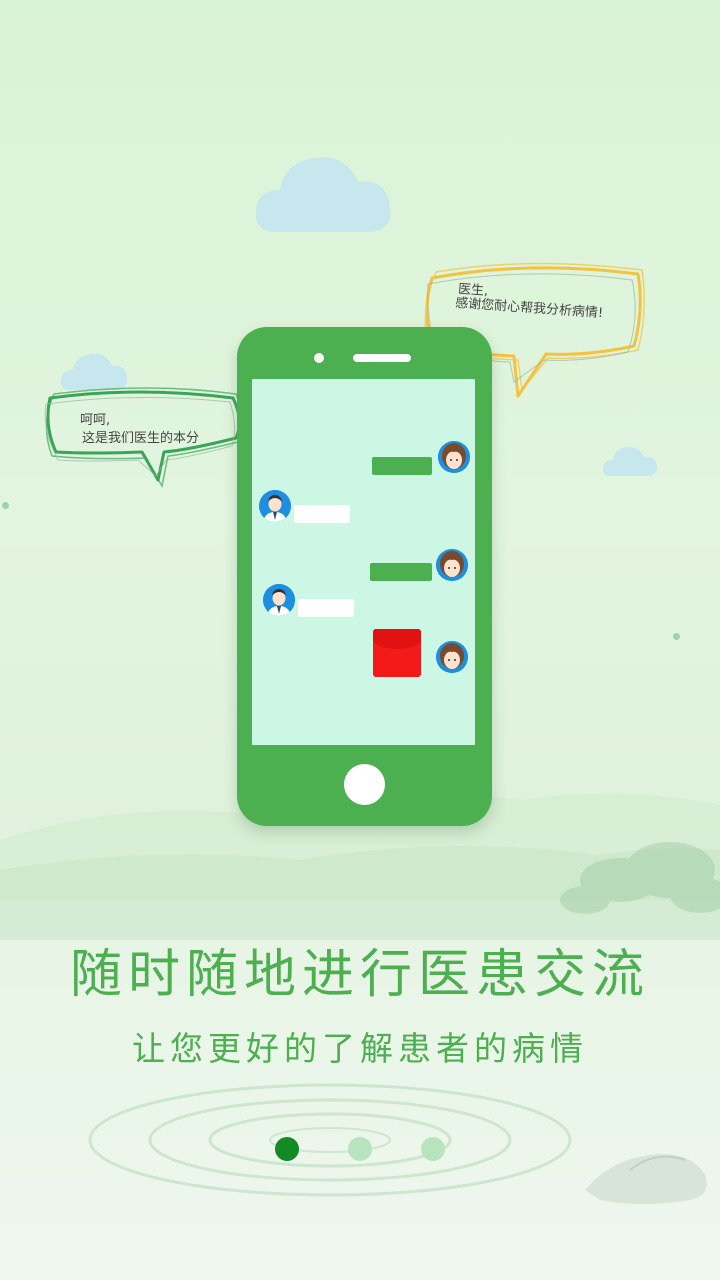 The height and width of the screenshot is (1280, 720). I want to click on phone-illustration, so click(364, 576).